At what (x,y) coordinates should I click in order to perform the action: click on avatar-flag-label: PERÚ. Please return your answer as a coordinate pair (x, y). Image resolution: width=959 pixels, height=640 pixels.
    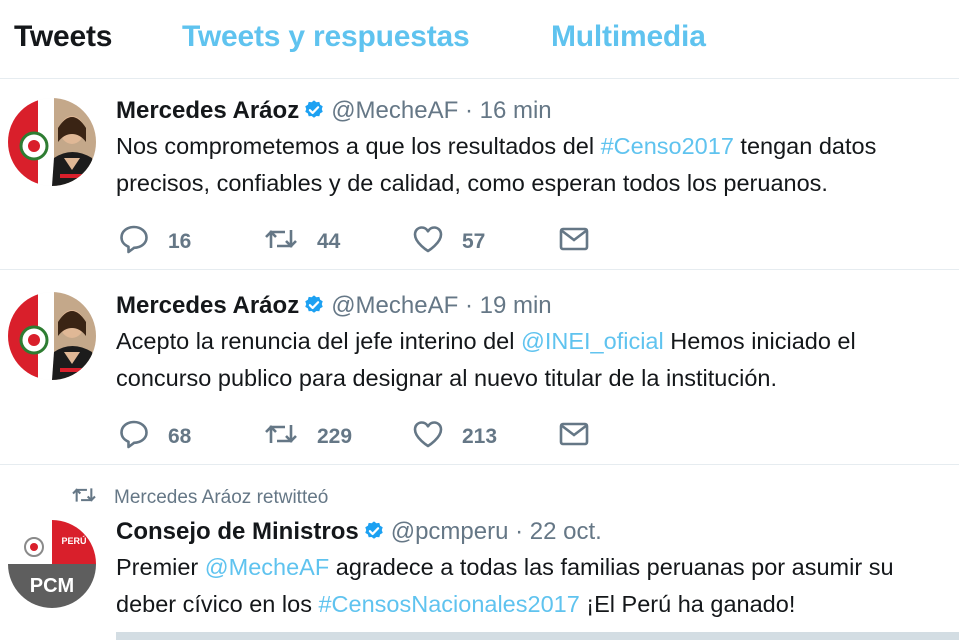
    Looking at the image, I should click on (73, 540).